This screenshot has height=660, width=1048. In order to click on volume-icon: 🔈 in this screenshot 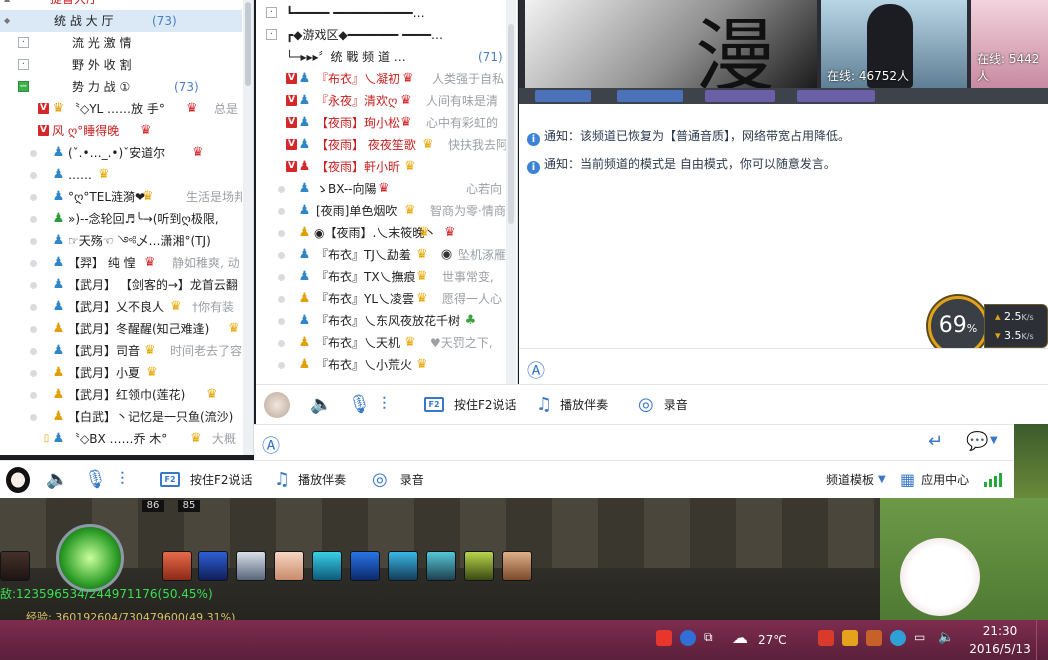, I will do `click(946, 638)`.